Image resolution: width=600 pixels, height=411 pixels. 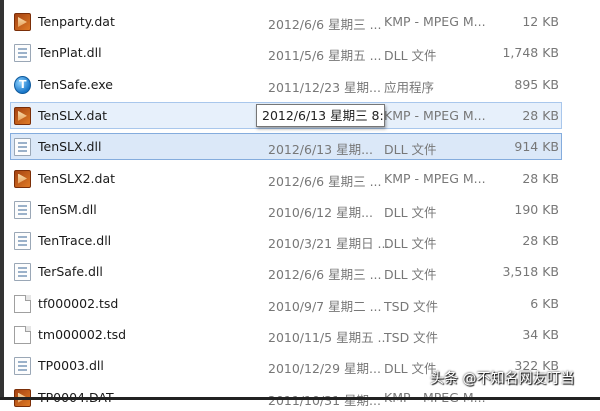 I want to click on file-size: 3,518 KB, so click(x=530, y=272).